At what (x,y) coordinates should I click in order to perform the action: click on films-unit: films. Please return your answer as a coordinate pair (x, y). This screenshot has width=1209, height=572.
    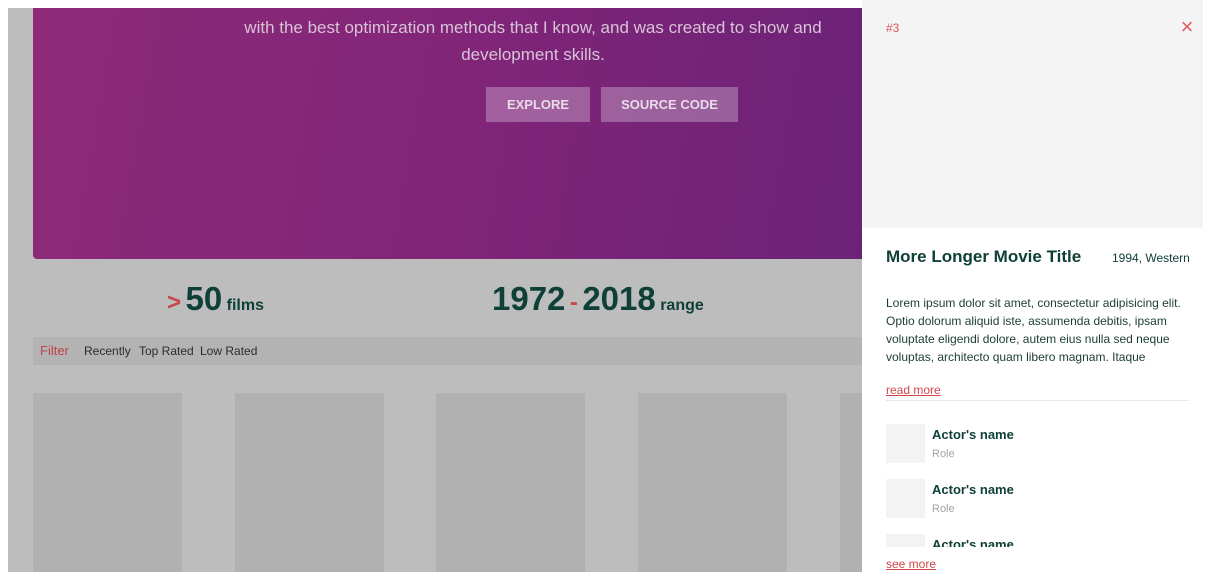
    Looking at the image, I should click on (245, 305).